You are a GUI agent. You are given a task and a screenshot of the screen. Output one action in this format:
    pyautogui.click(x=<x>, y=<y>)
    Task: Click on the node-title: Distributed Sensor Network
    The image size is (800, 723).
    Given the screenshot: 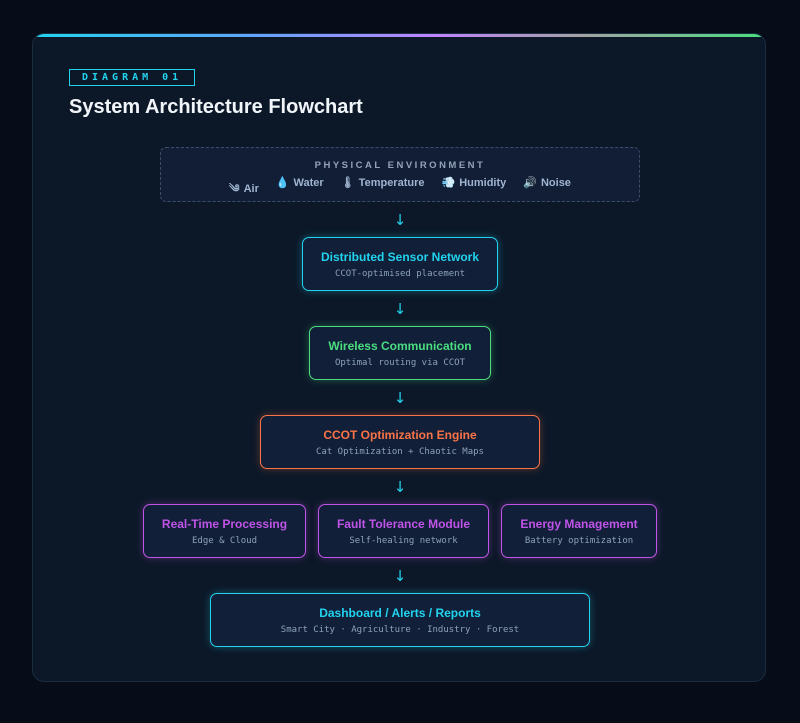 What is the action you would take?
    pyautogui.click(x=400, y=257)
    